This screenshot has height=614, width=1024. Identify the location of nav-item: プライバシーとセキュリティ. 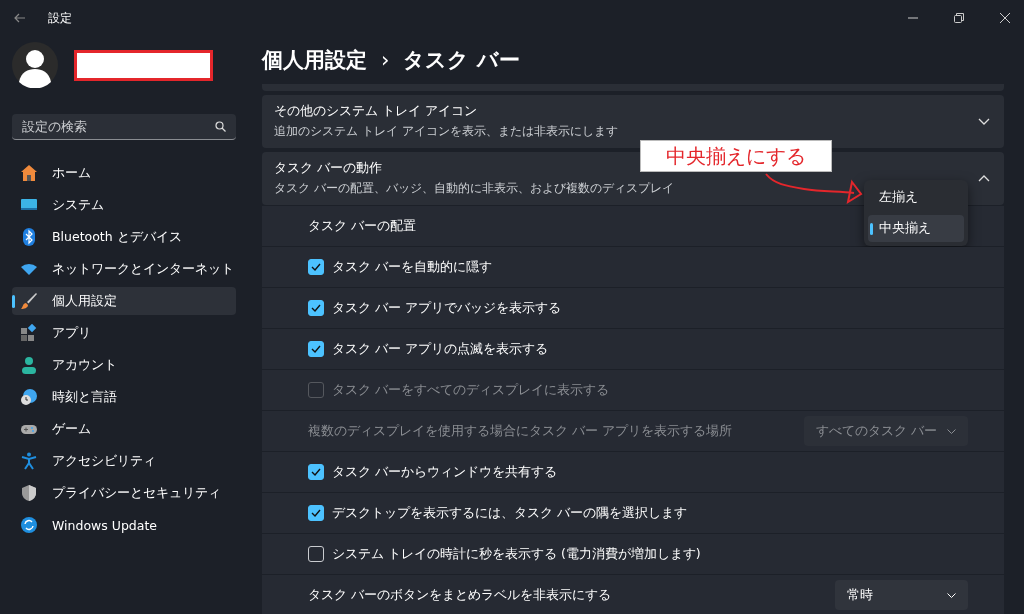
(124, 493).